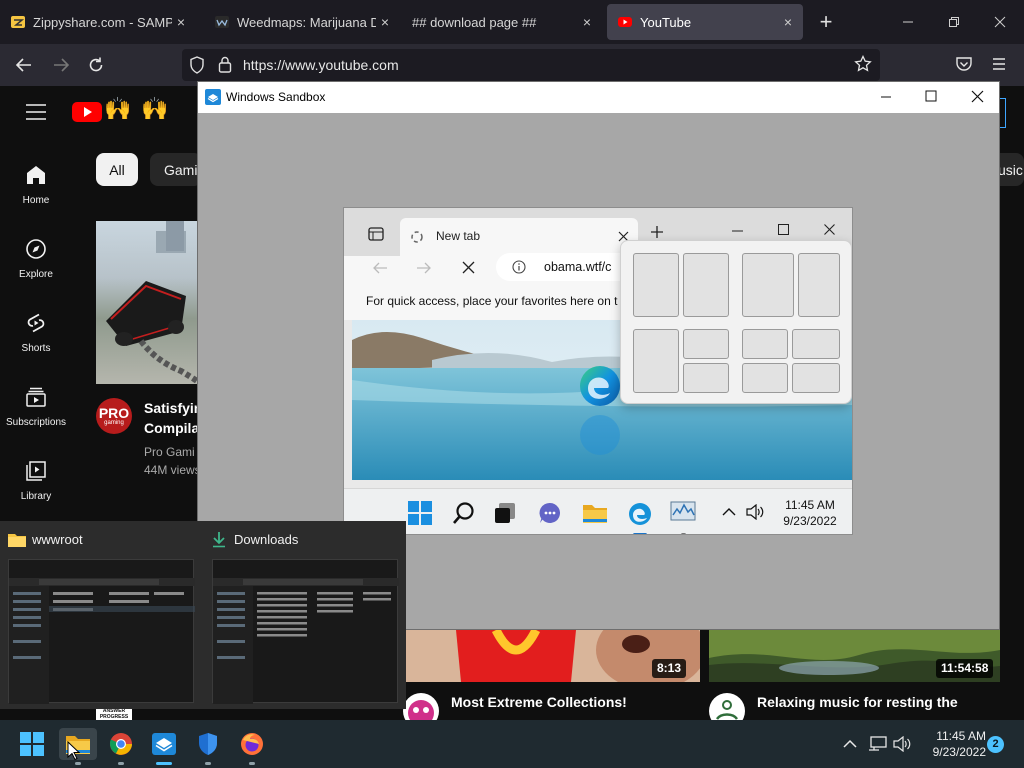  I want to click on resource-monitor-icon, so click(683, 512).